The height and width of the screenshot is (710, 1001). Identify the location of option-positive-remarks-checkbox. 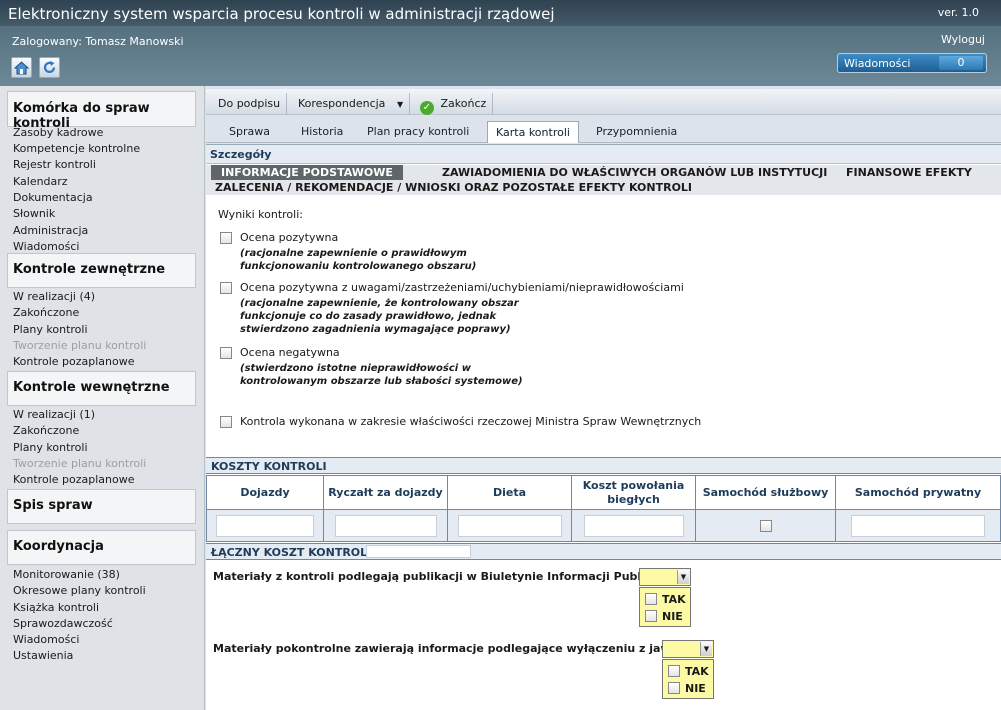
(226, 288).